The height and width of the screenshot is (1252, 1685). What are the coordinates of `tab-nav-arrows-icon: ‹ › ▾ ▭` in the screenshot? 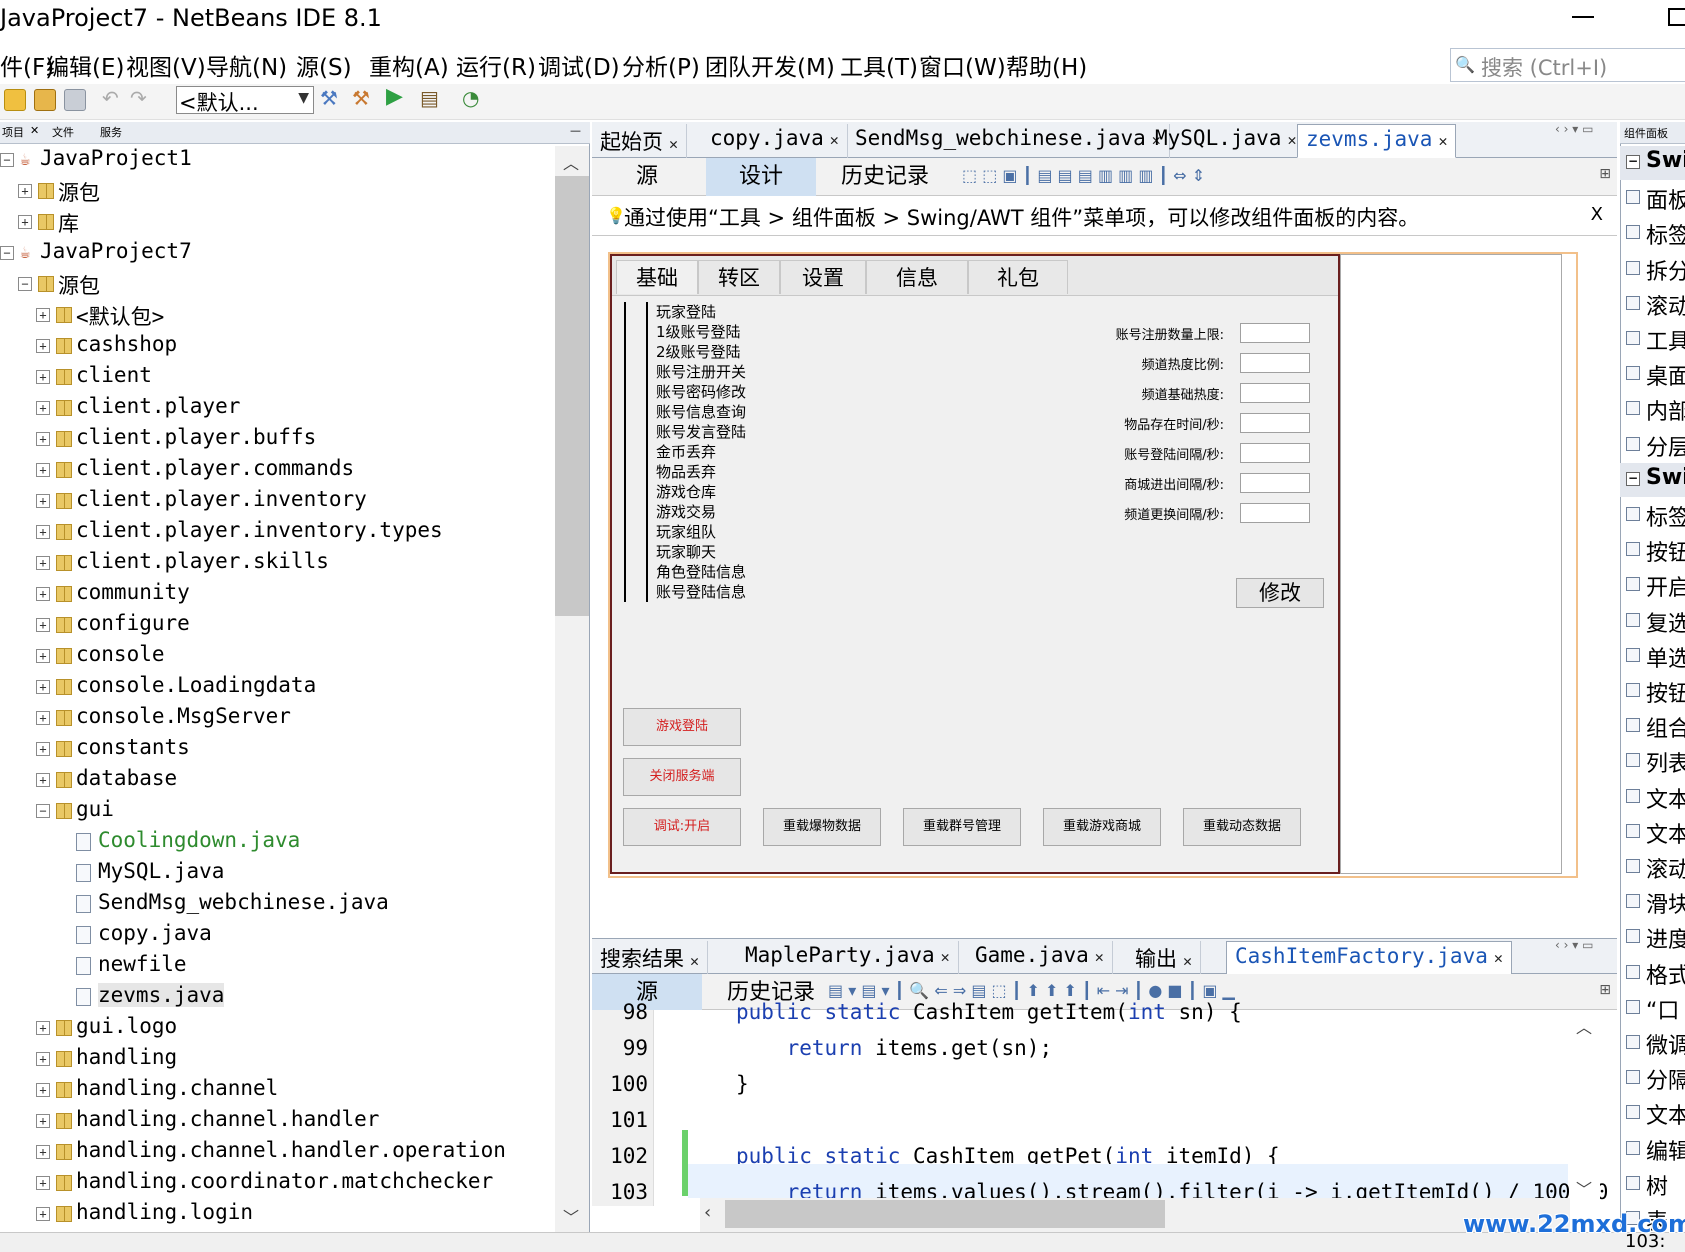 It's located at (1574, 129).